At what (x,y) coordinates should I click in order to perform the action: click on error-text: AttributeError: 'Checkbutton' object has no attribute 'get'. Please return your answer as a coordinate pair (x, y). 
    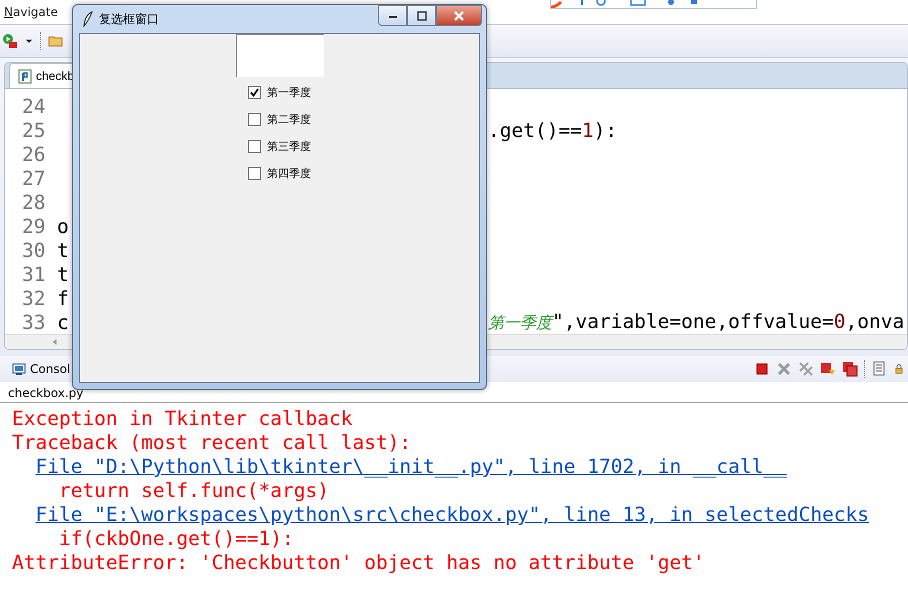
    Looking at the image, I should click on (358, 562).